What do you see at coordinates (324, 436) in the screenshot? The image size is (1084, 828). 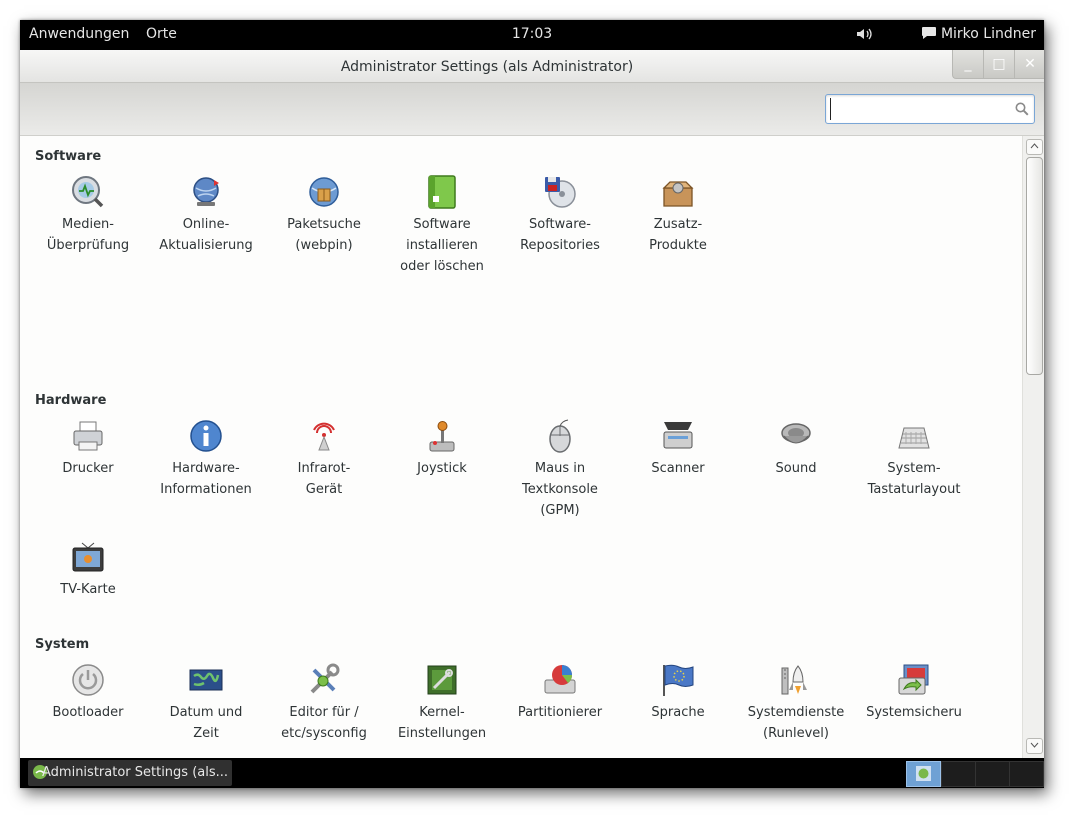 I see `infrared-icon` at bounding box center [324, 436].